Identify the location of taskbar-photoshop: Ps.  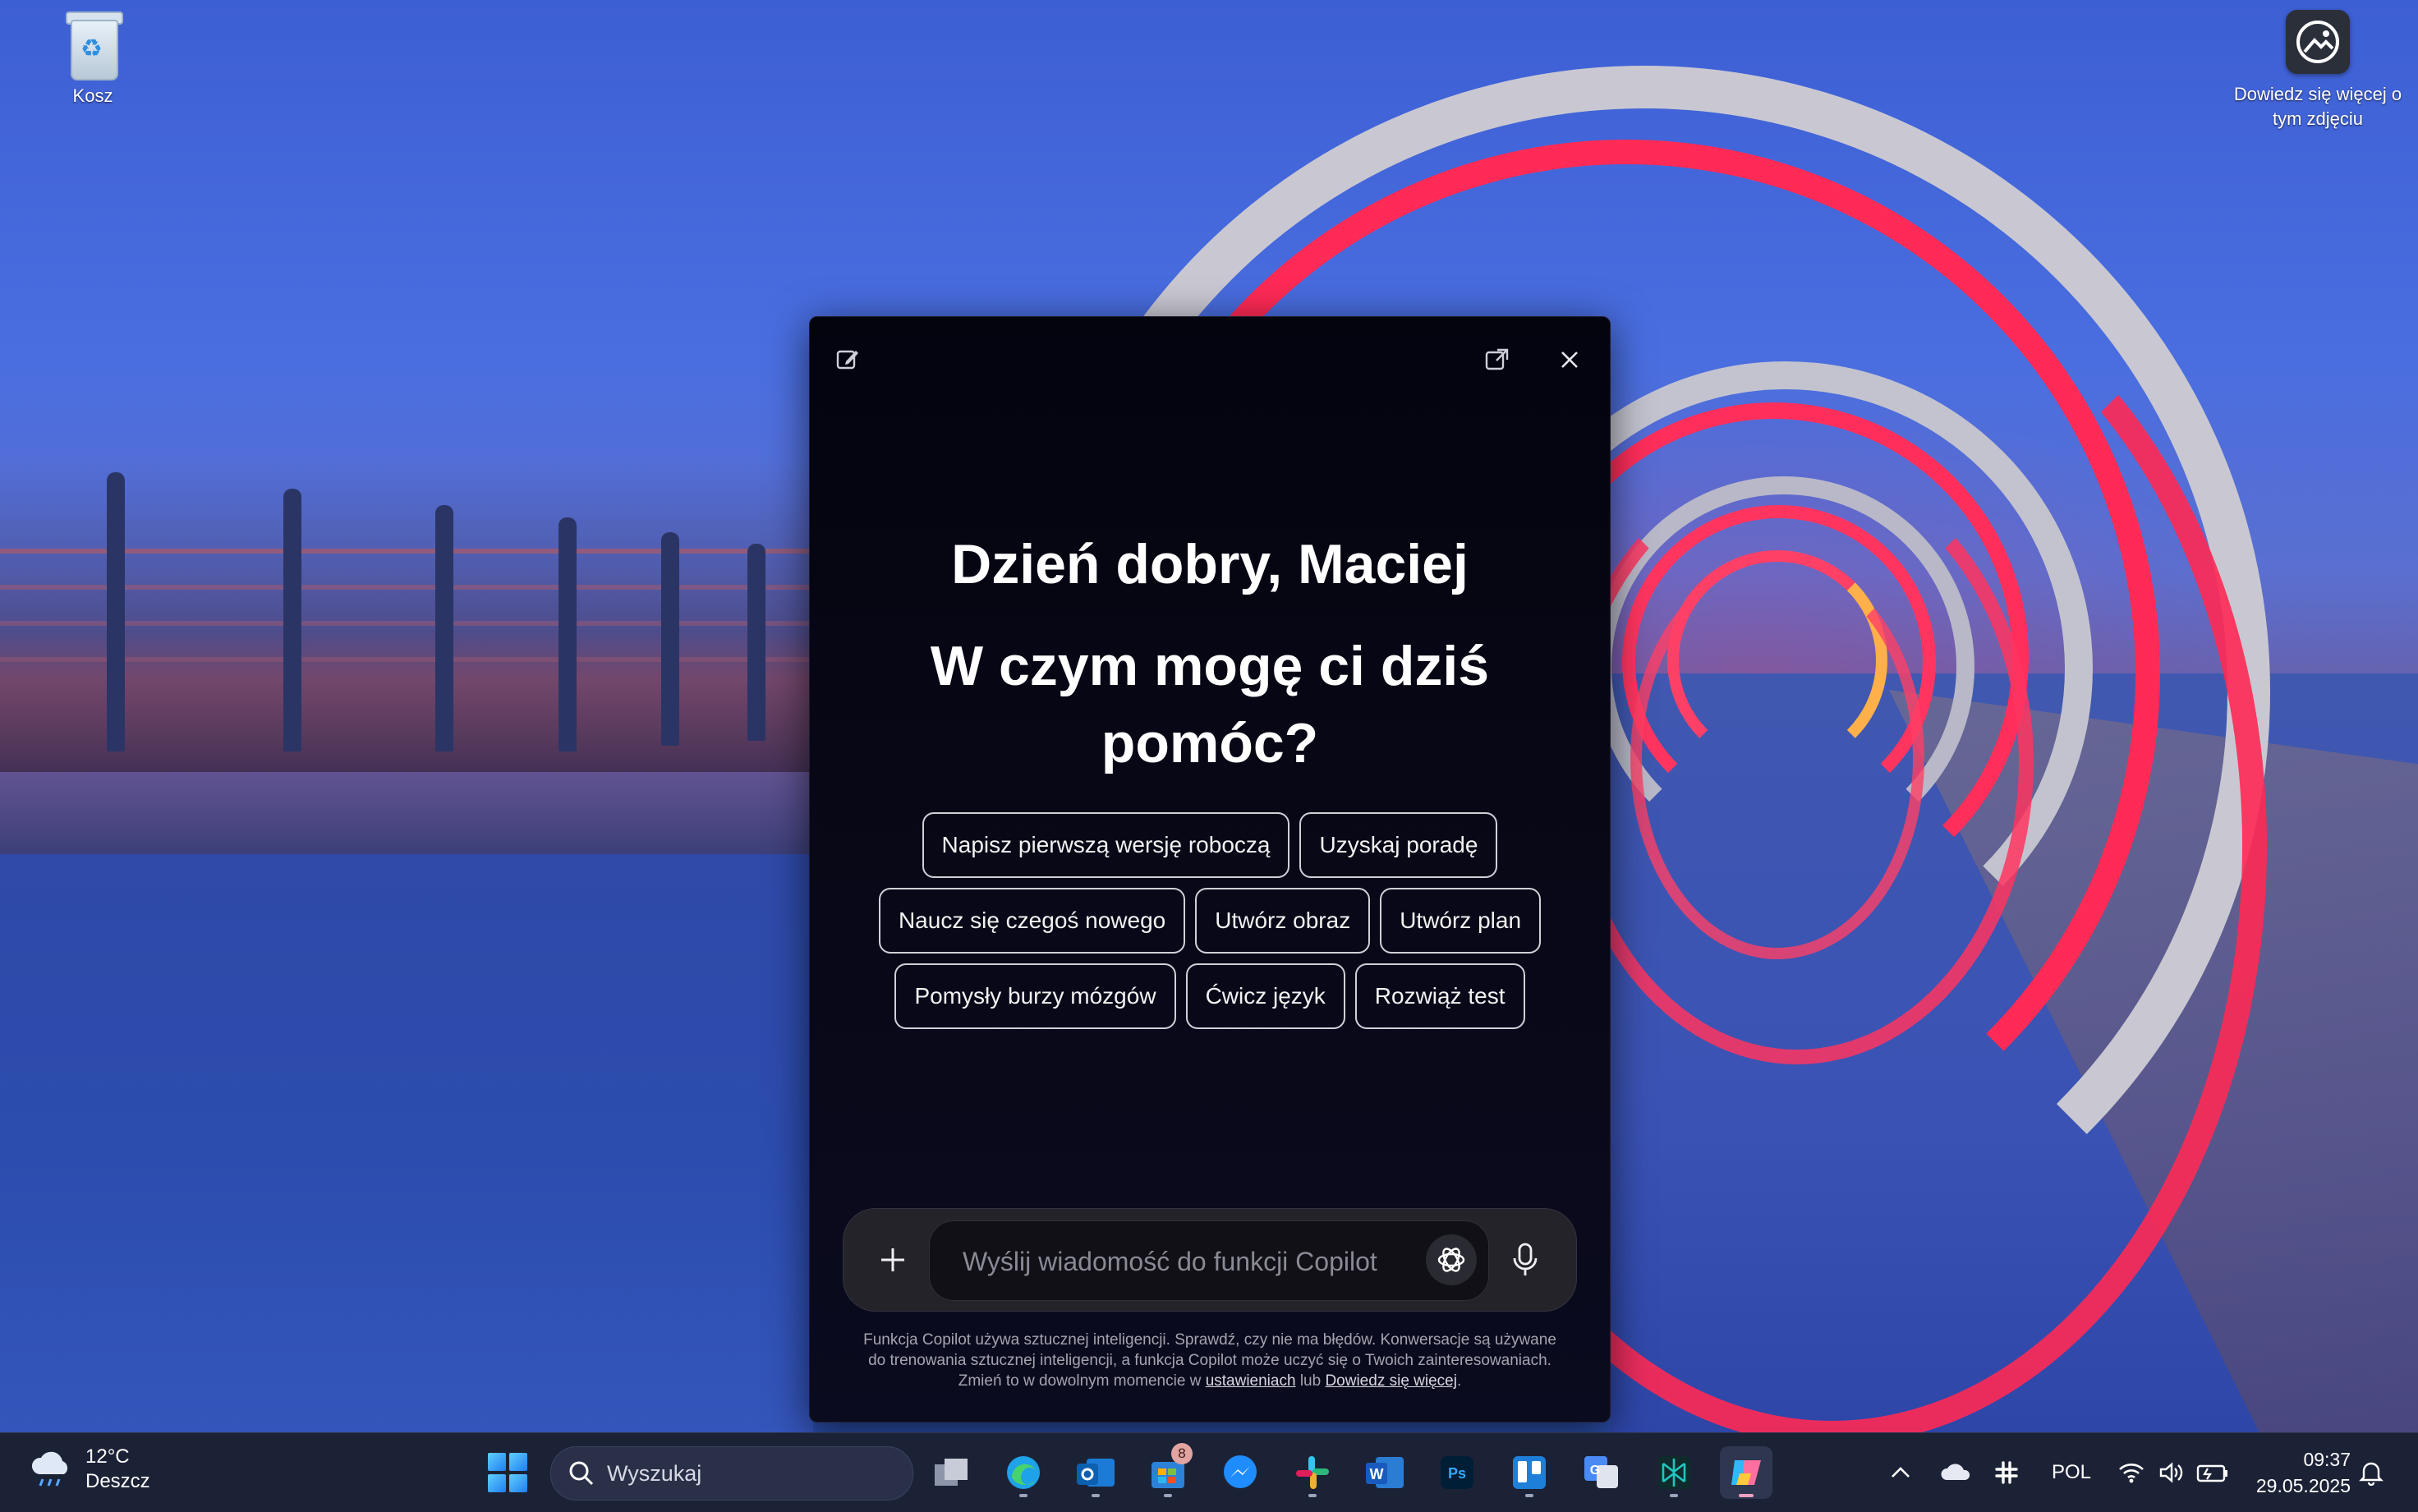
(1457, 1472).